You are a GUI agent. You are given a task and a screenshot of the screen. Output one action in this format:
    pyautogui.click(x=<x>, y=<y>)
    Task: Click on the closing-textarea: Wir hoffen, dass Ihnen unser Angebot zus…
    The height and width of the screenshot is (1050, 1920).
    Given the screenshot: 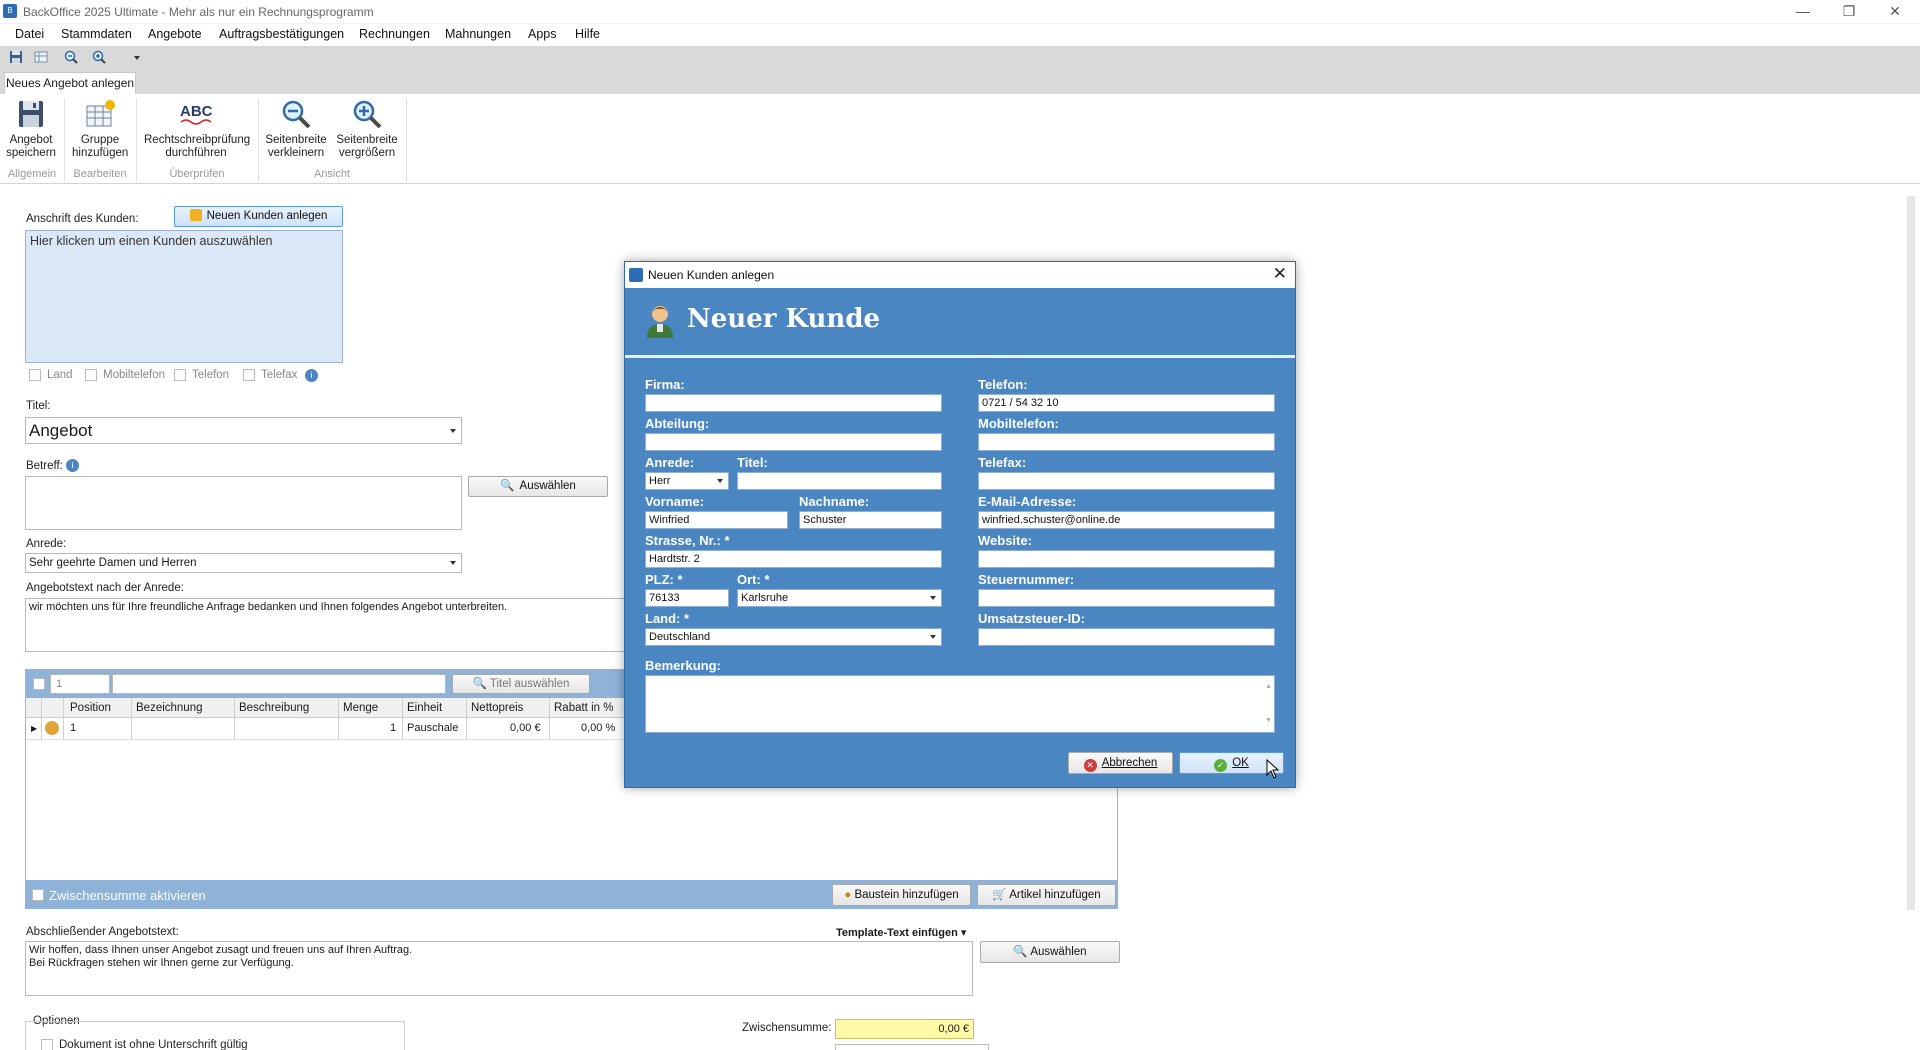 What is the action you would take?
    pyautogui.click(x=499, y=968)
    